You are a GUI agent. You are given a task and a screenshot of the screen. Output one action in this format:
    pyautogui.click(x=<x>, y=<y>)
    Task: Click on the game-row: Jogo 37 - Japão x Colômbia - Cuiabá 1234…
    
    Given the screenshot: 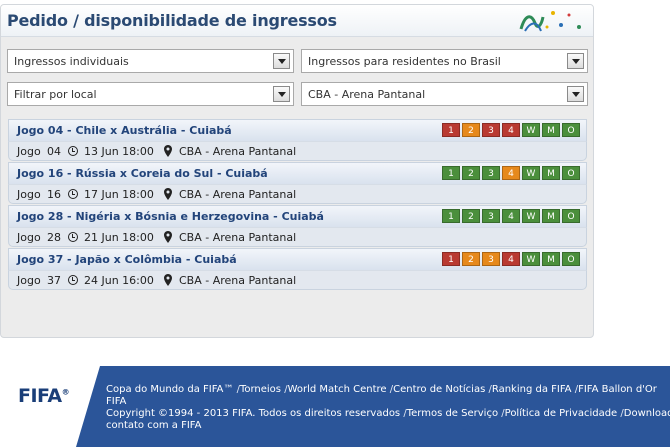 What is the action you would take?
    pyautogui.click(x=297, y=269)
    